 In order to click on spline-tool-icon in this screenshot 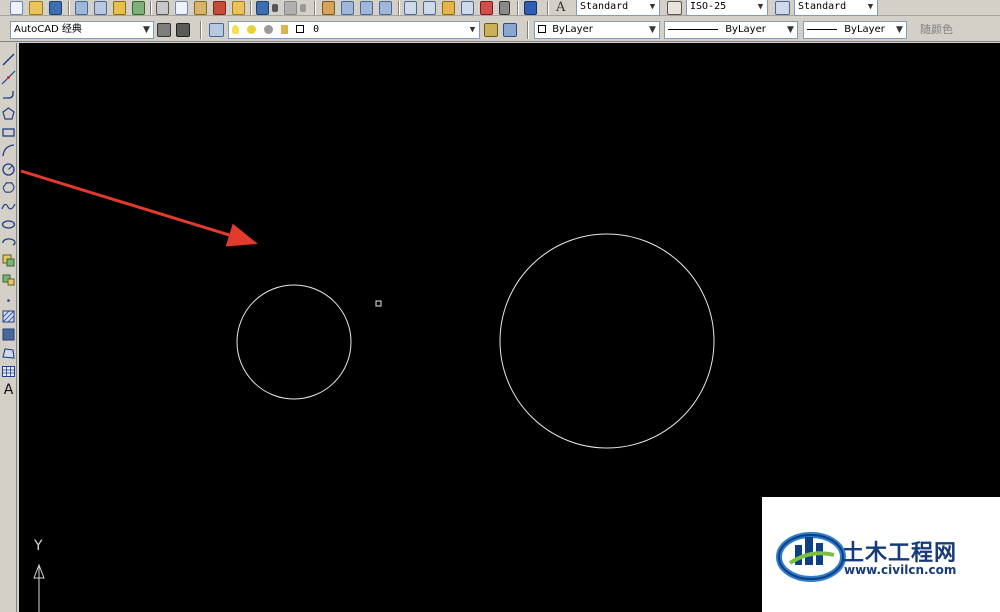, I will do `click(8, 206)`.